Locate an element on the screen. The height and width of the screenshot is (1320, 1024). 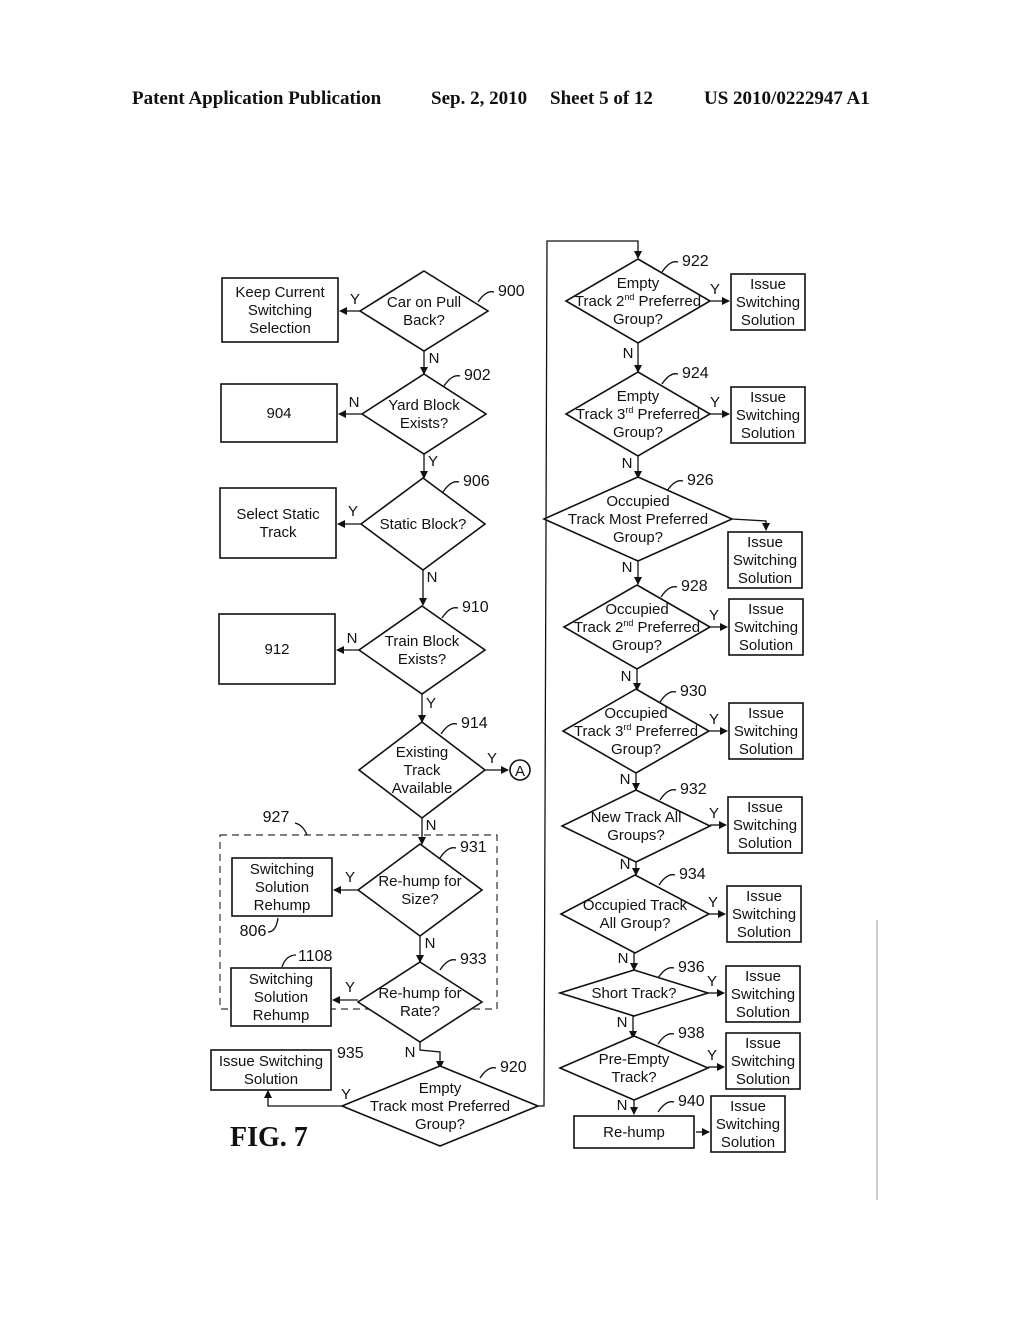
issue-switching-solution-938-text: Issue is located at coordinates (763, 1043).